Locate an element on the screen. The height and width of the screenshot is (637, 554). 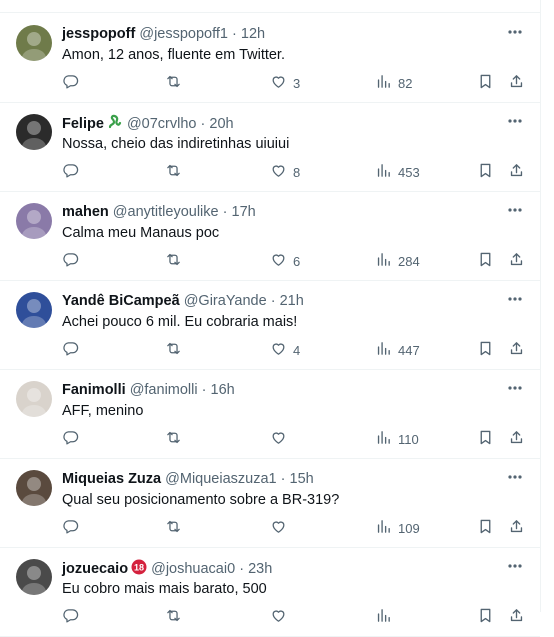
like-button: 4 is located at coordinates (285, 350).